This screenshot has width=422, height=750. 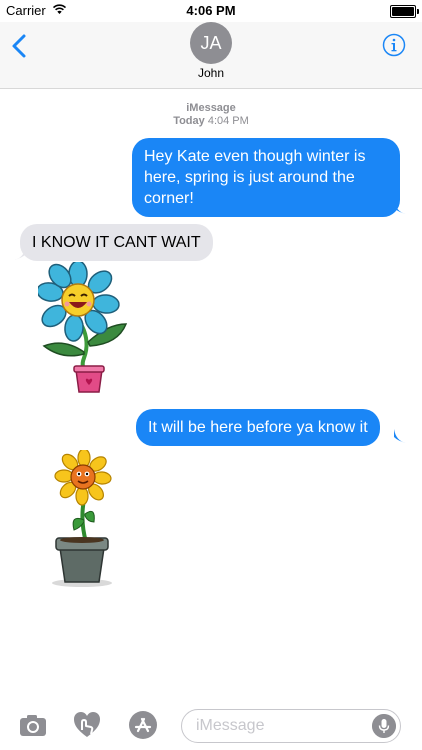 I want to click on timestamp-day: Today, so click(x=189, y=121).